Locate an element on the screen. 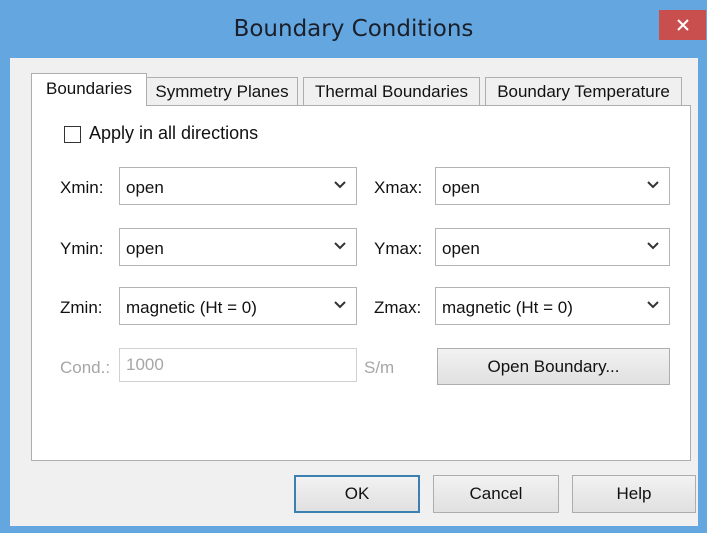  cond-unit: S/m is located at coordinates (379, 367).